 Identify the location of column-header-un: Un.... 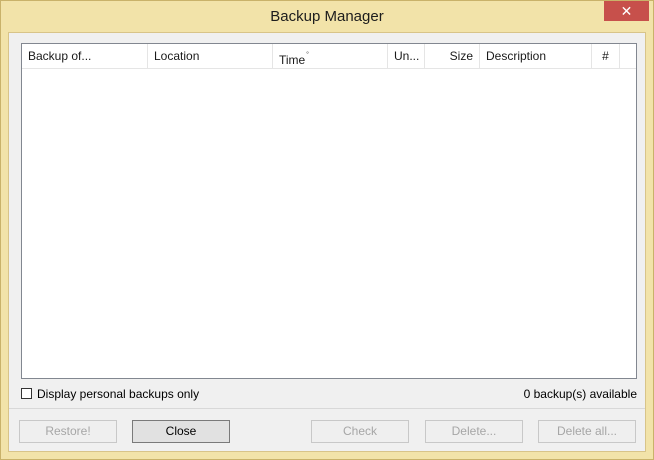
(406, 56).